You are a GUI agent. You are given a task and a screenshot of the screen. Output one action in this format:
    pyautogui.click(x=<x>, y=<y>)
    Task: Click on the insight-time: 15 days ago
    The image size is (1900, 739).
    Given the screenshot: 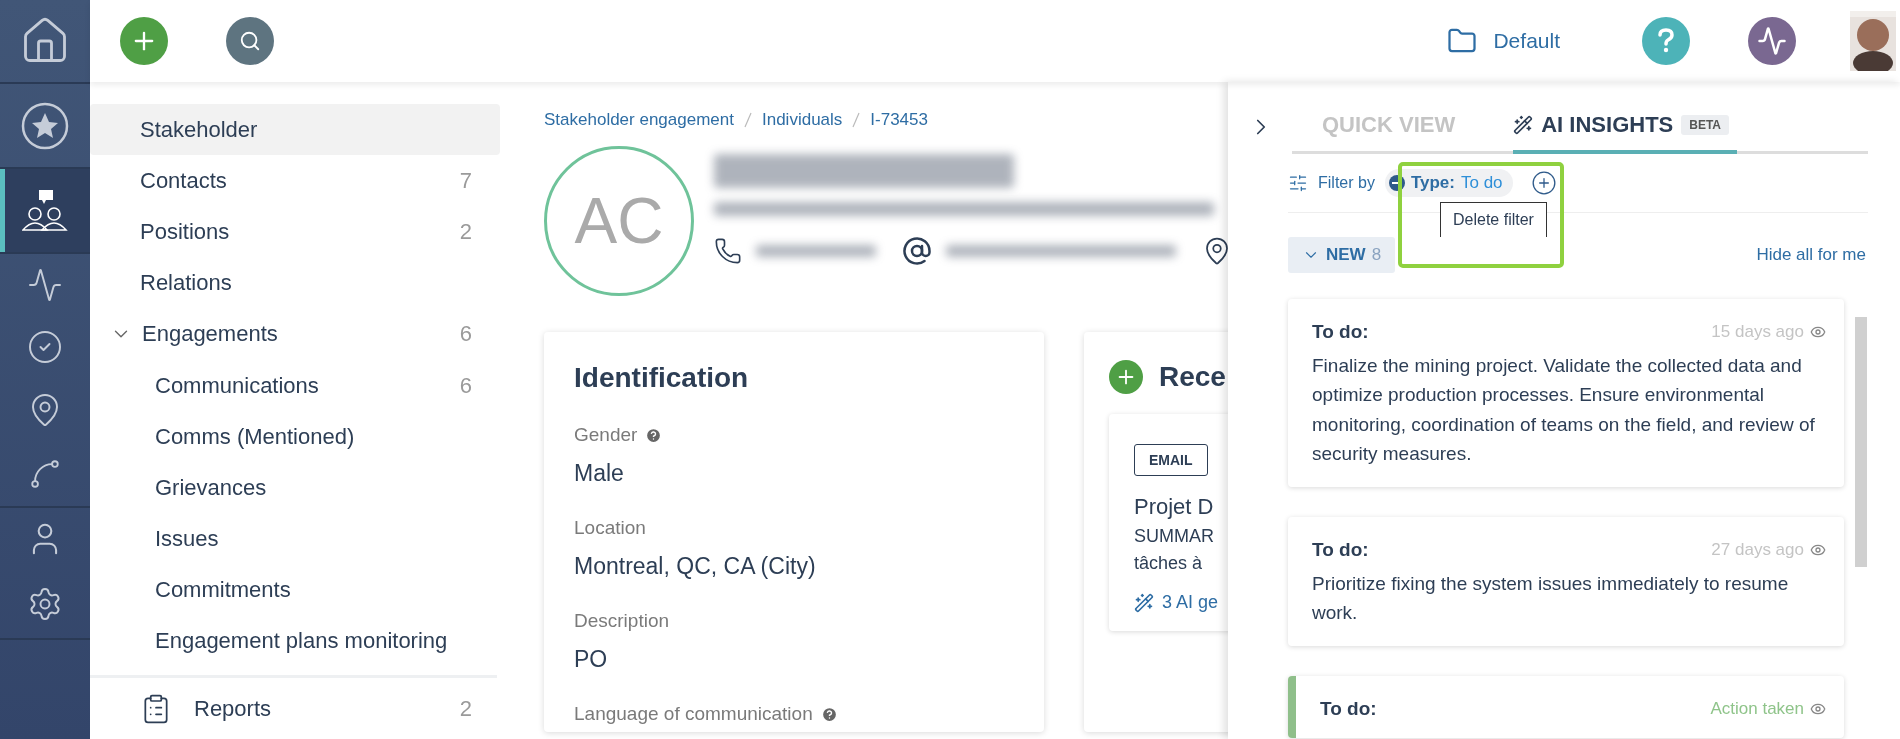 What is the action you would take?
    pyautogui.click(x=1757, y=332)
    